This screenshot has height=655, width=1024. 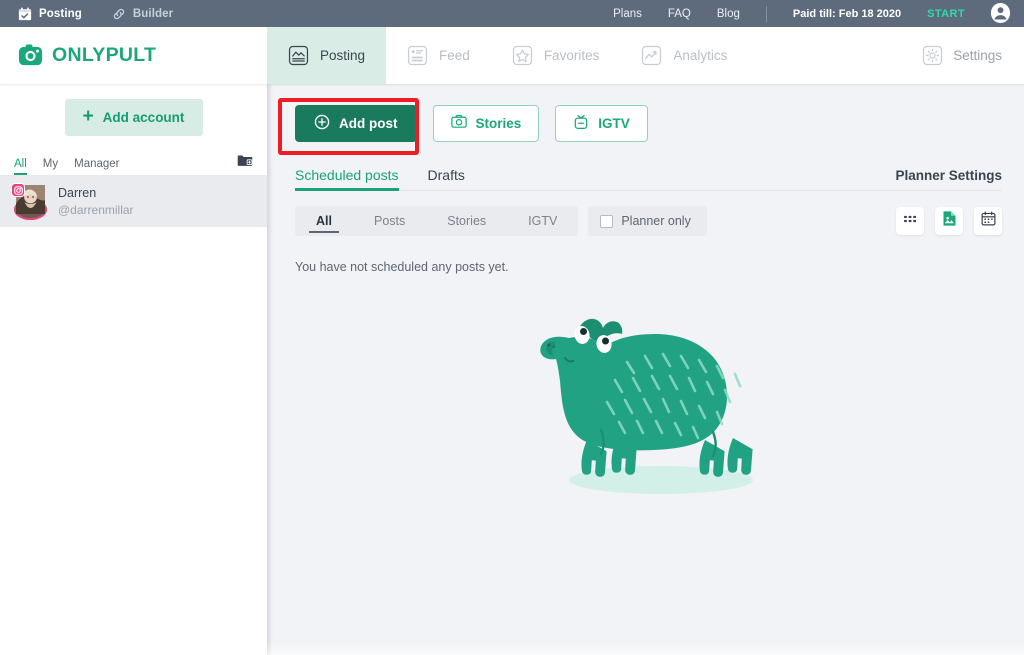 I want to click on account-row-darren: Darren @darrenmillar, so click(x=133, y=202).